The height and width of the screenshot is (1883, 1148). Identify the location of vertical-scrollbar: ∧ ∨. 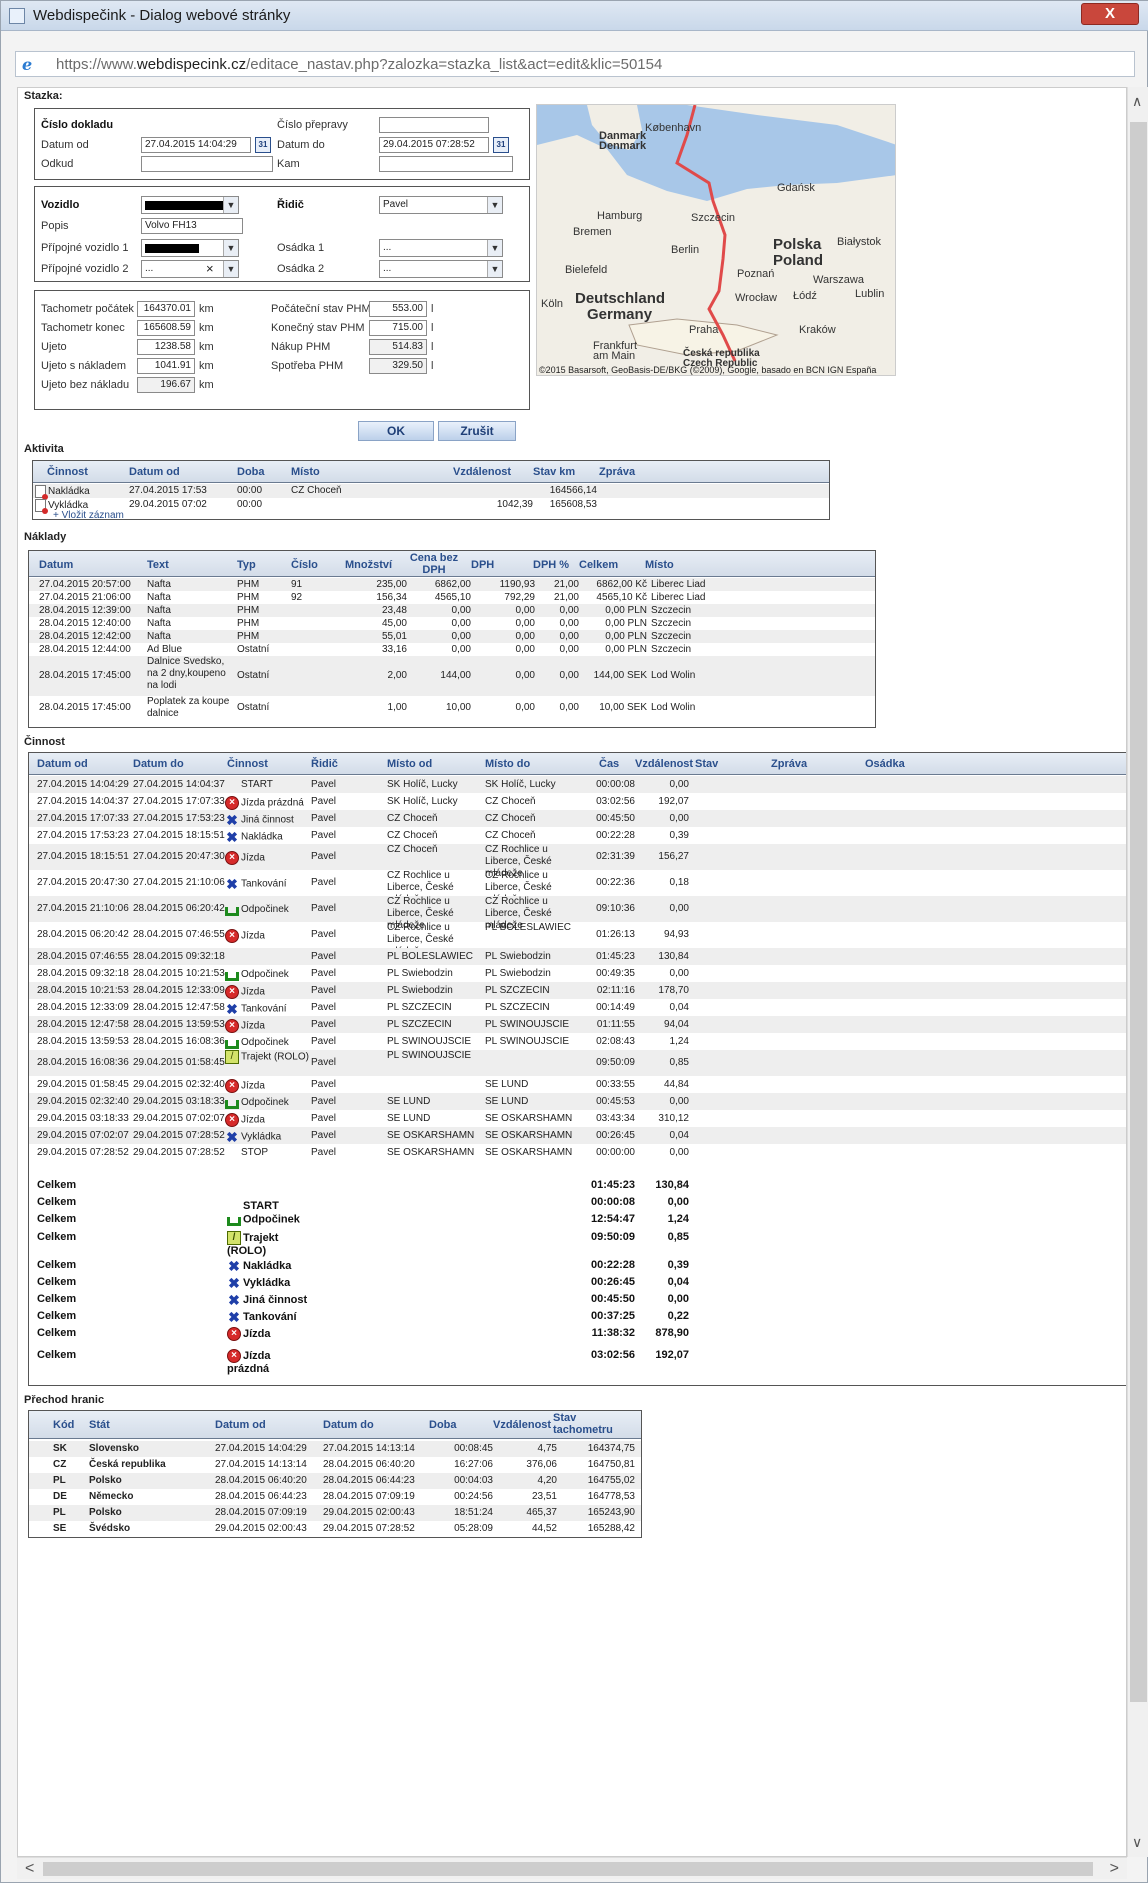
(1137, 972).